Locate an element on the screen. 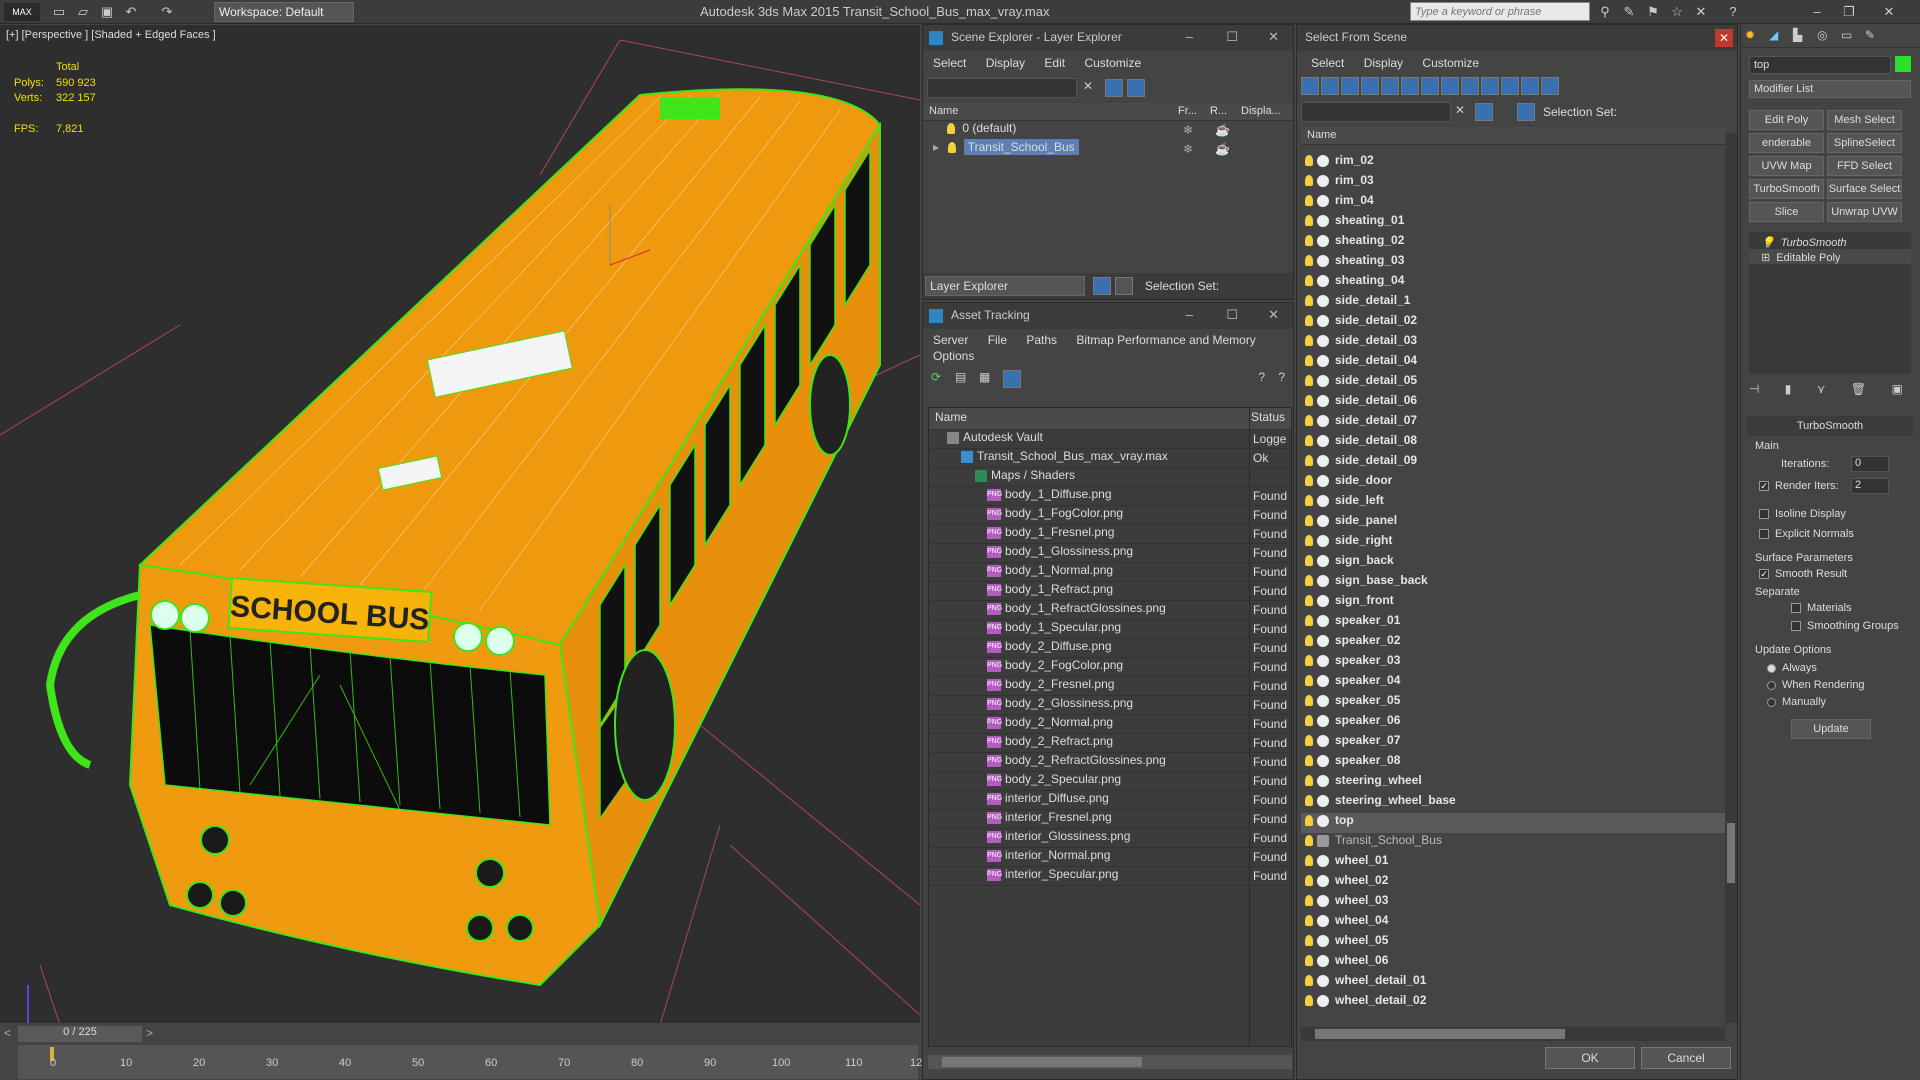 This screenshot has width=1920, height=1080. menu-display: Display is located at coordinates (1383, 63).